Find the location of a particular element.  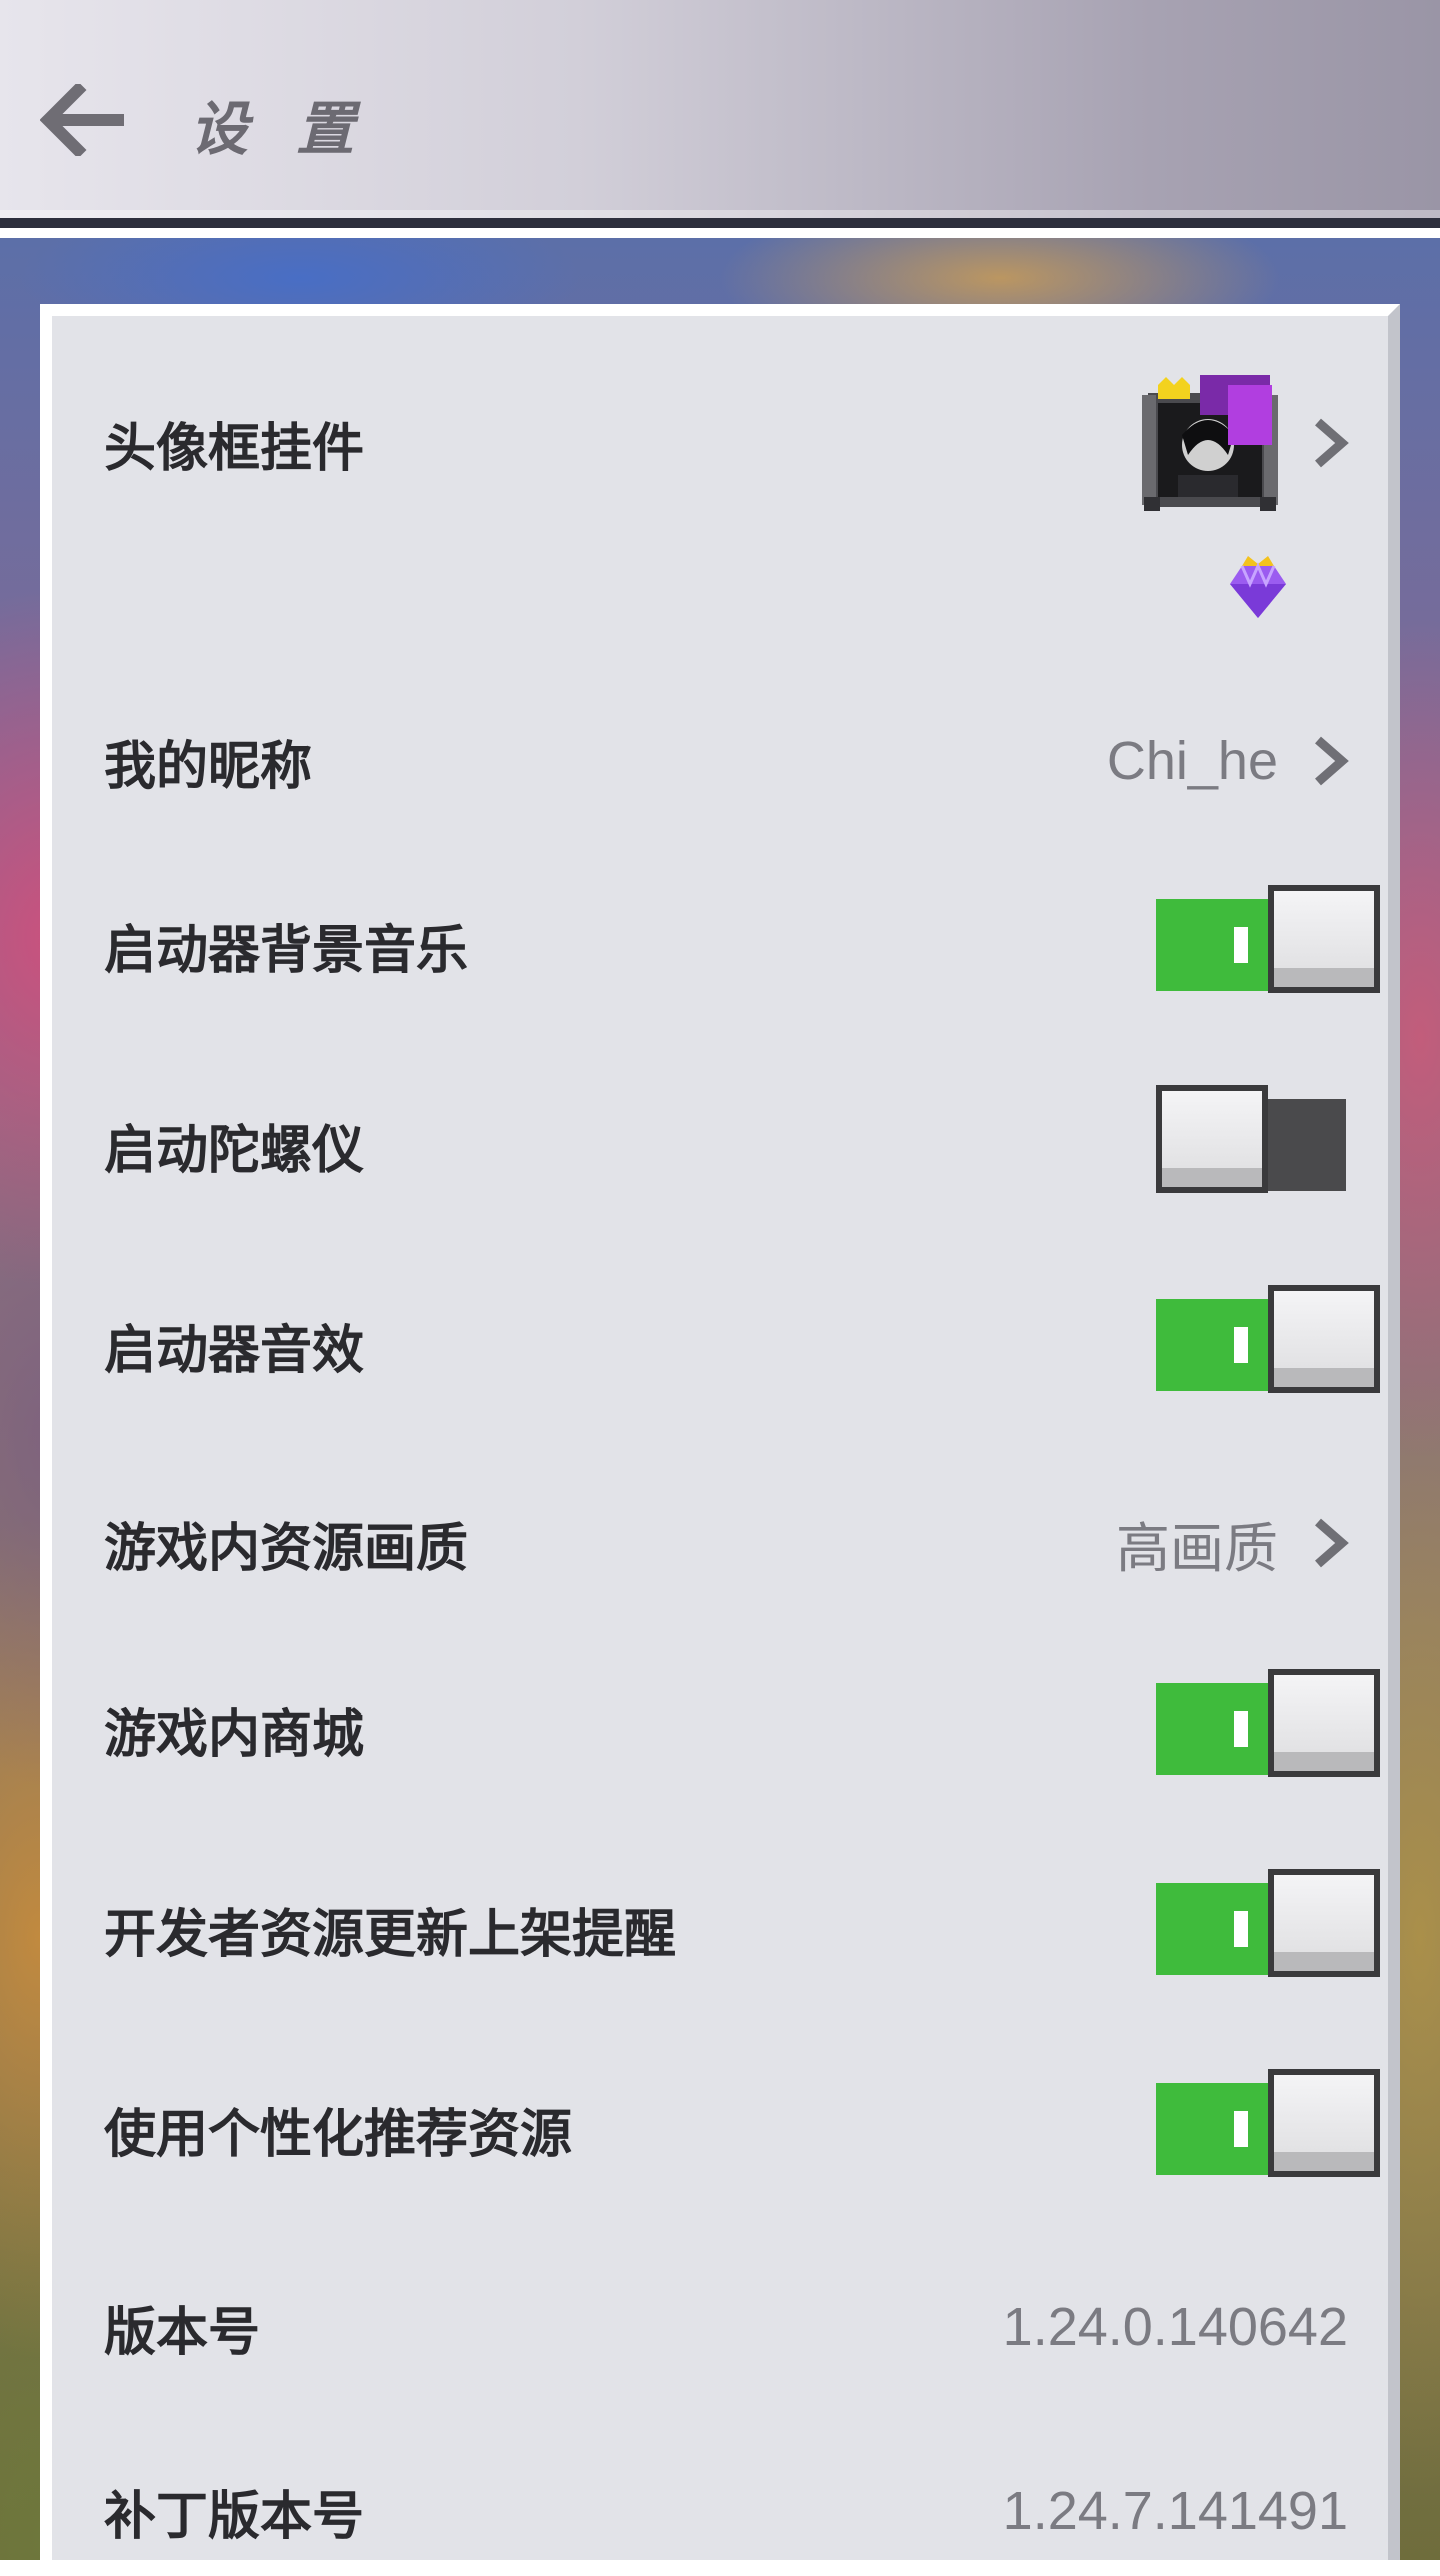

gyroscope-toggle is located at coordinates (1252, 1145).